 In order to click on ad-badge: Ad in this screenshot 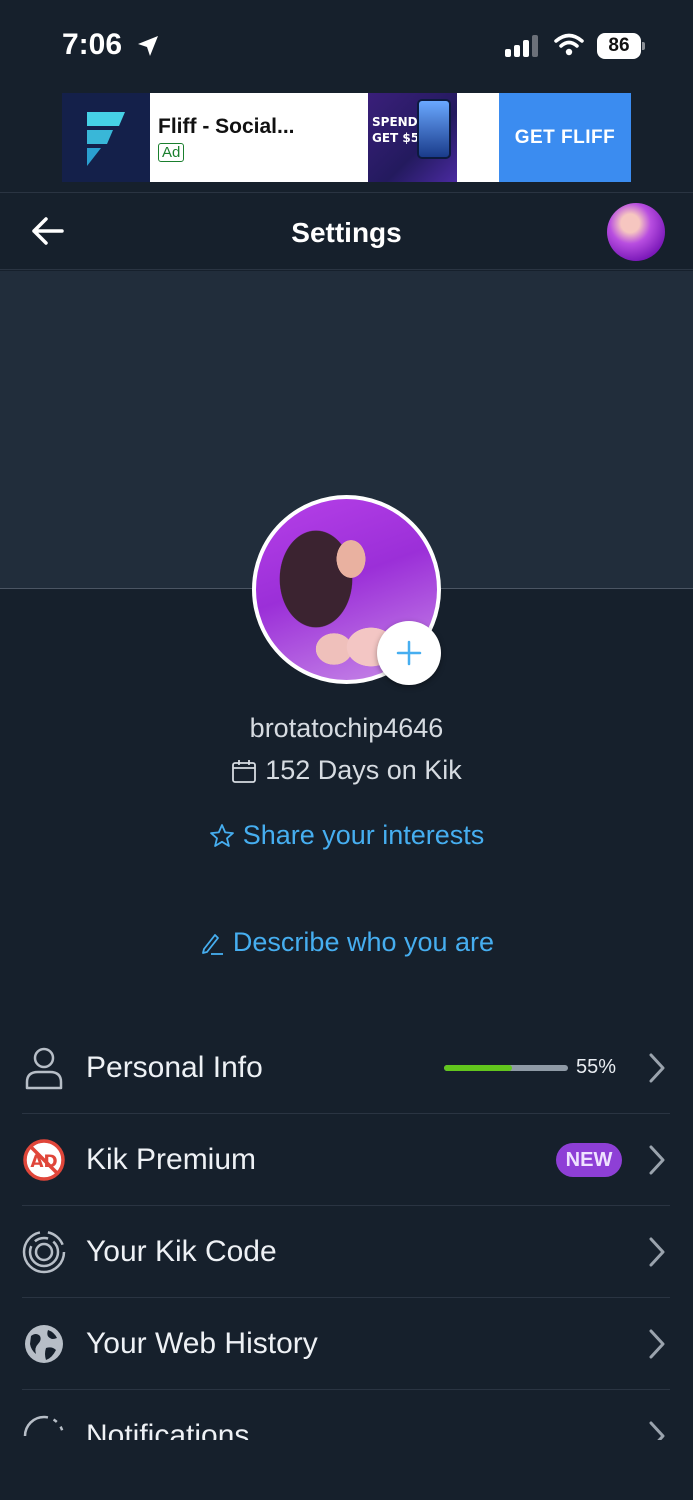, I will do `click(171, 152)`.